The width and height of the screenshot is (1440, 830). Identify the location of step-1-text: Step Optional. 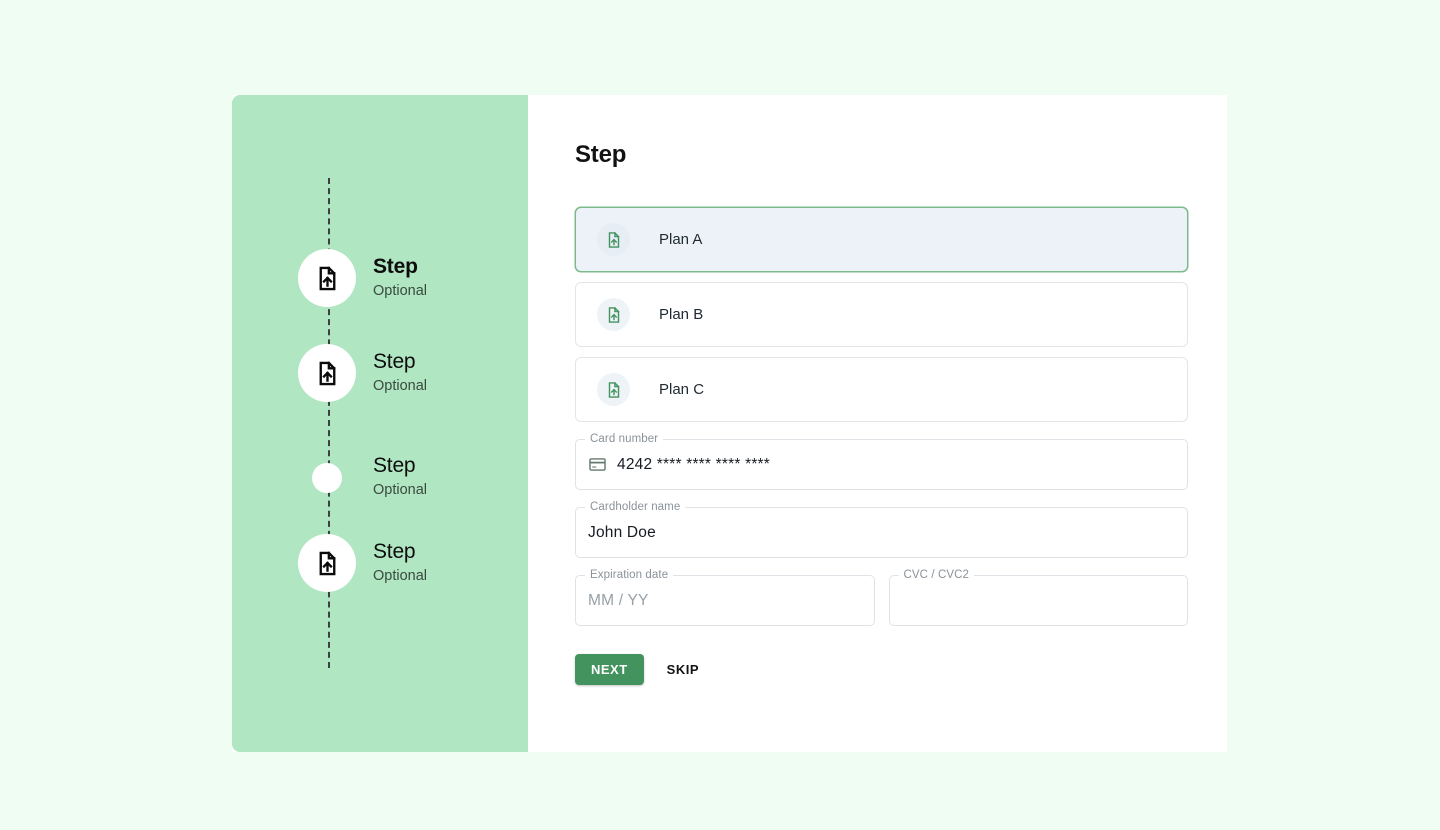
(400, 278).